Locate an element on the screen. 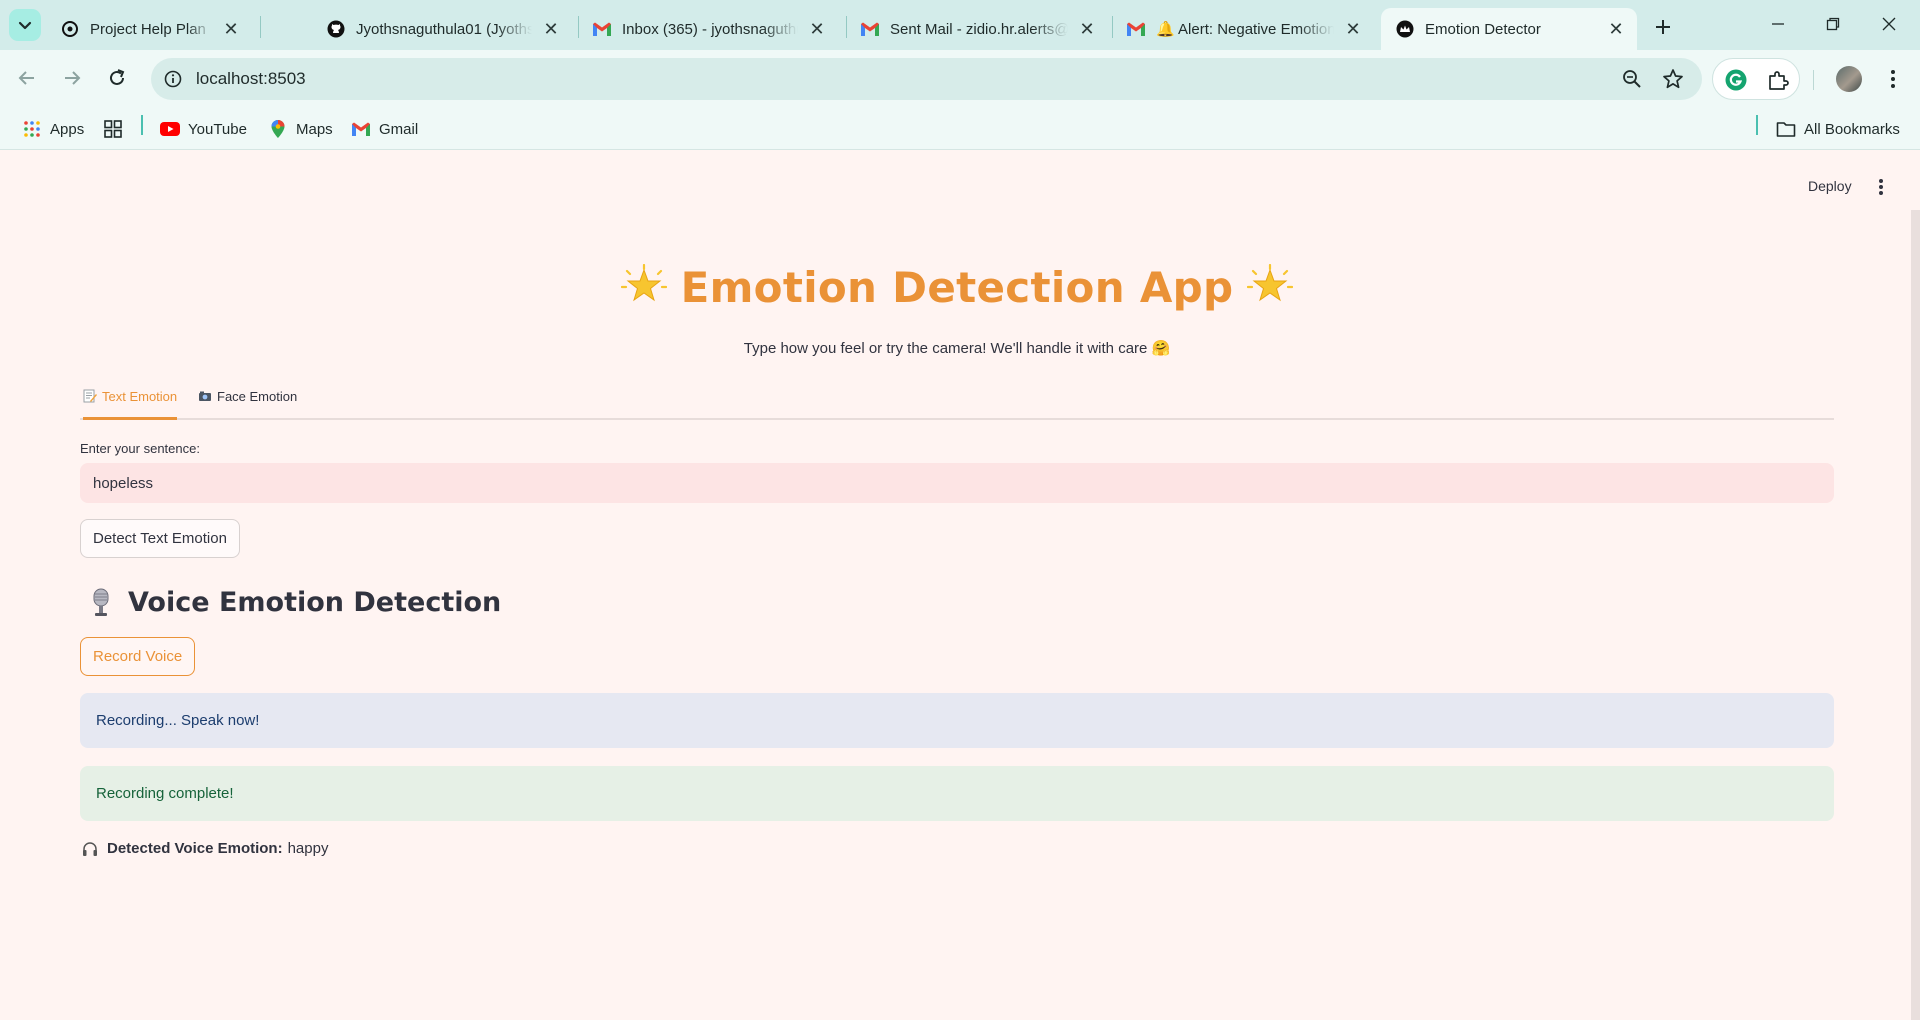 Image resolution: width=1920 pixels, height=1020 pixels. restore-button is located at coordinates (1833, 24).